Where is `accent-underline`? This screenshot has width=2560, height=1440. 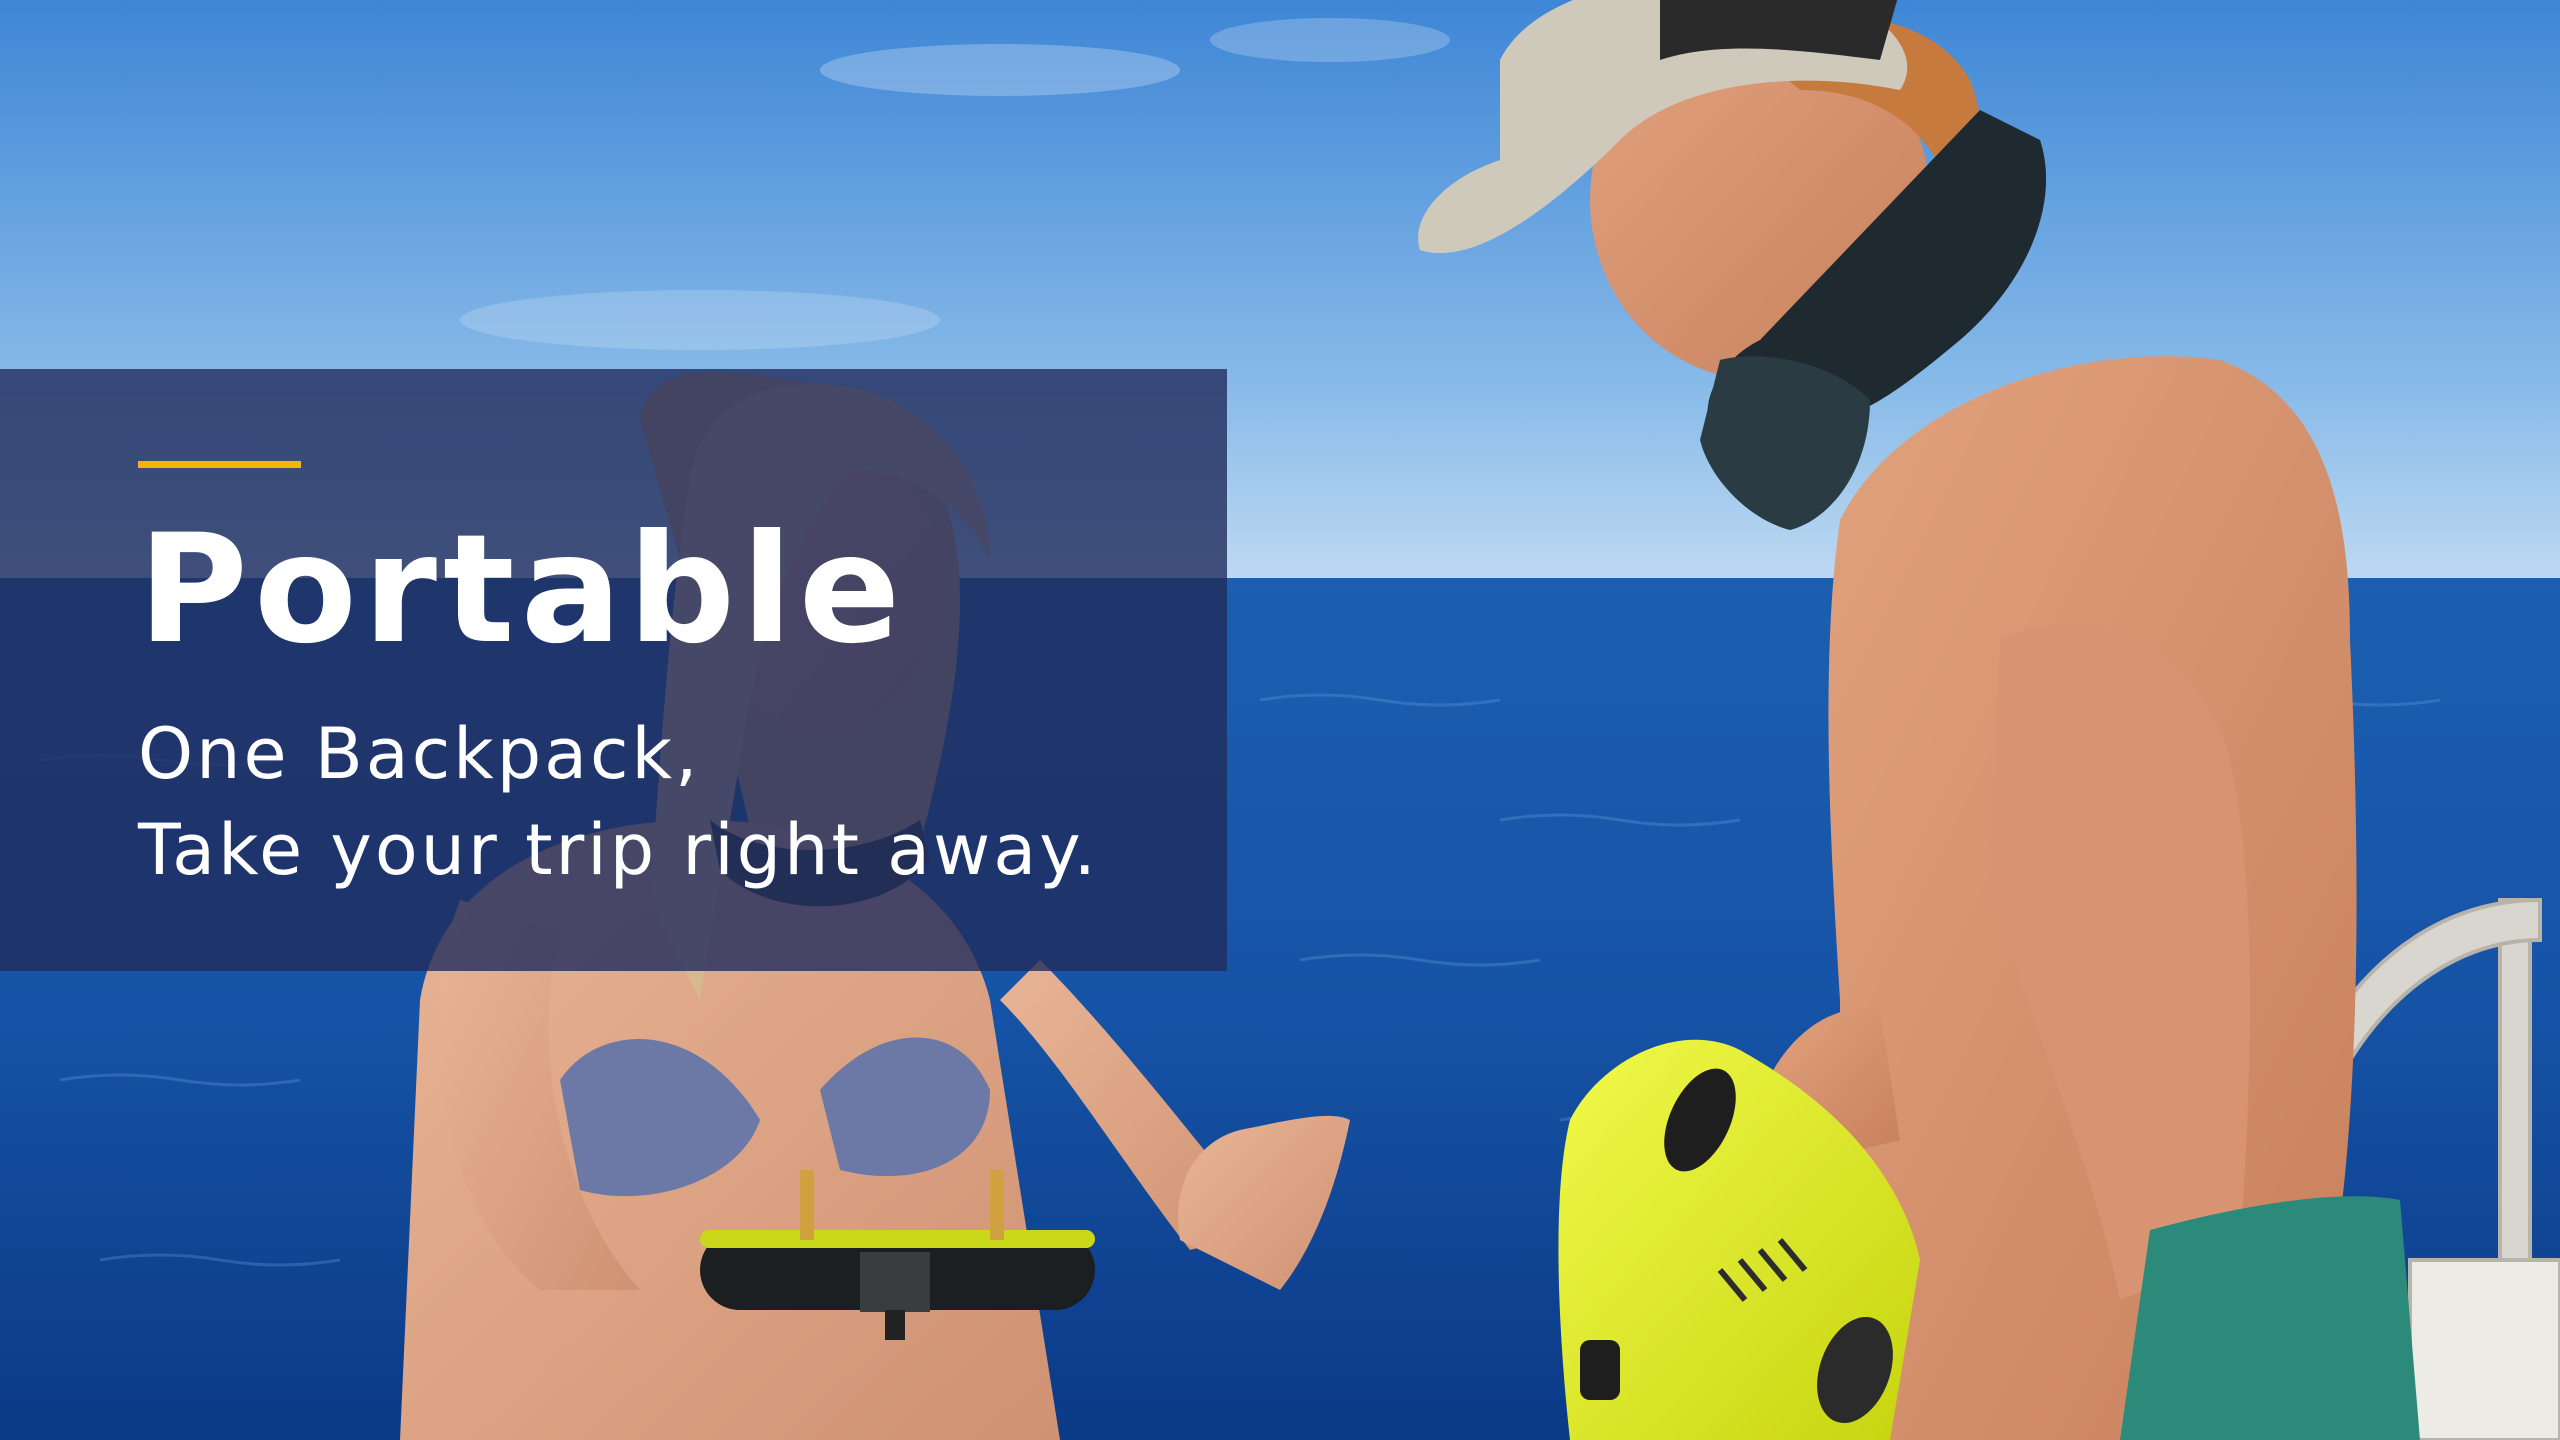
accent-underline is located at coordinates (219, 464).